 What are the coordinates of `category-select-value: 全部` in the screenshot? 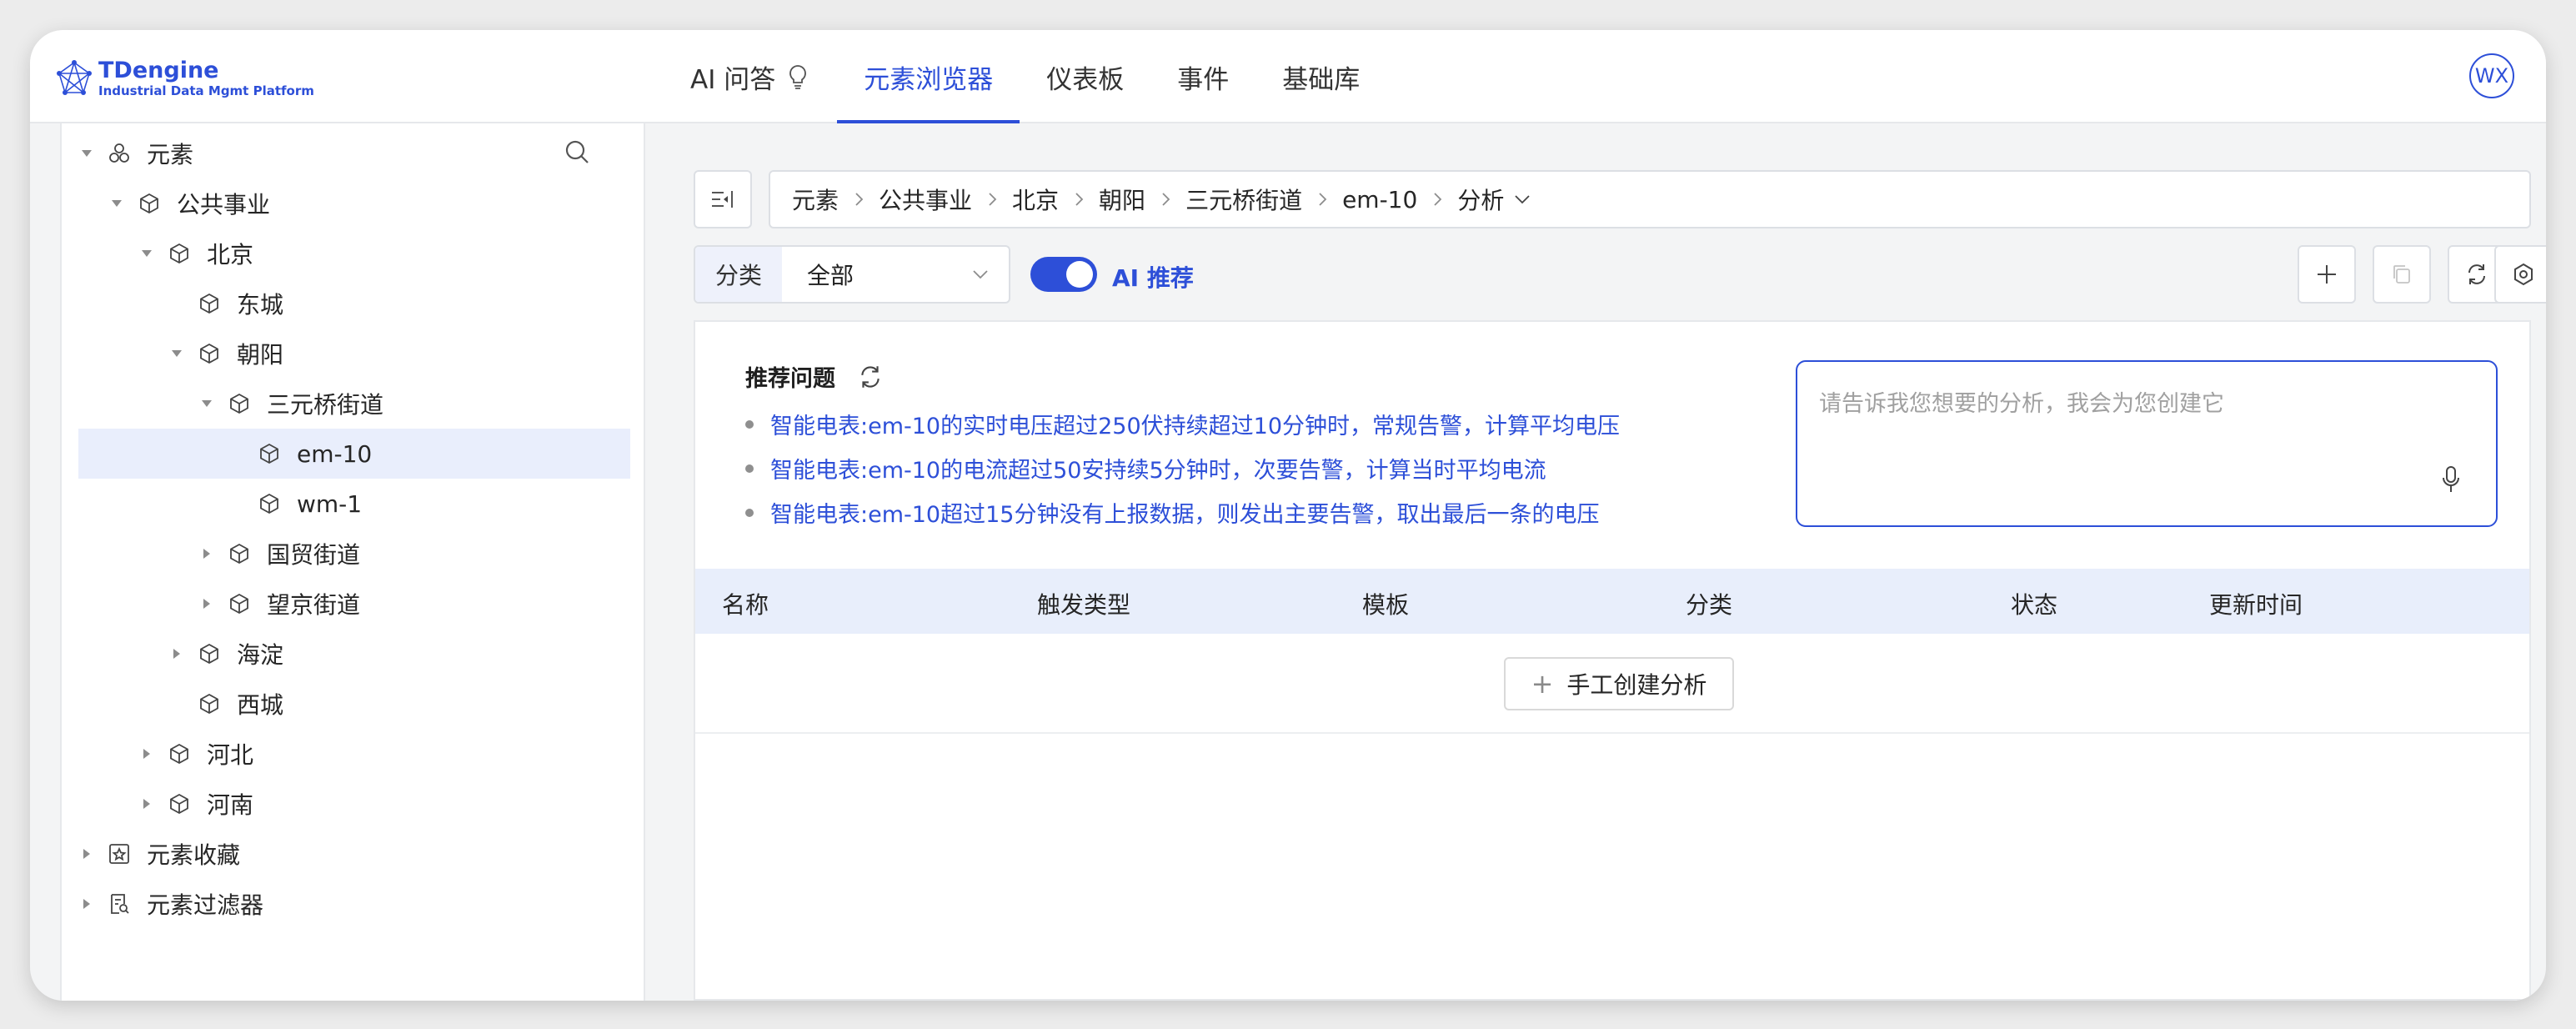 It's located at (830, 275).